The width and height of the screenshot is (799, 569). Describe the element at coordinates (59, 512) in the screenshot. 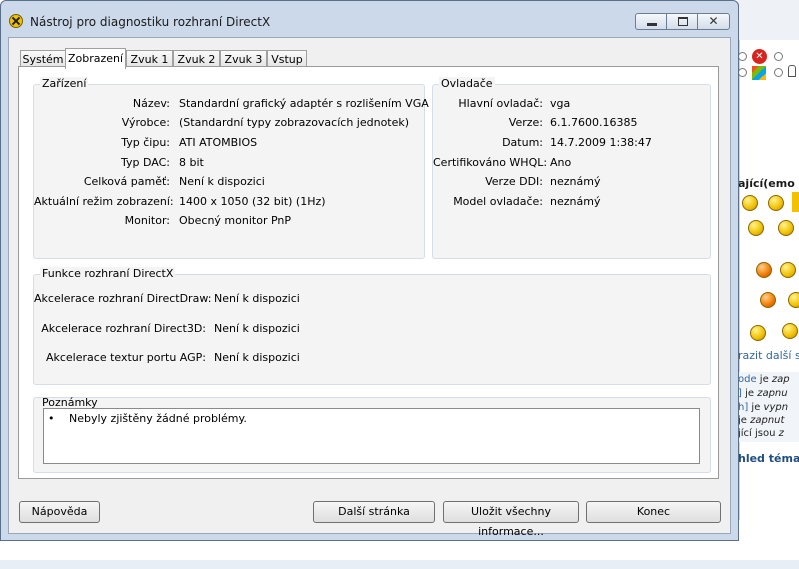

I see `help-button: Nápověda` at that location.